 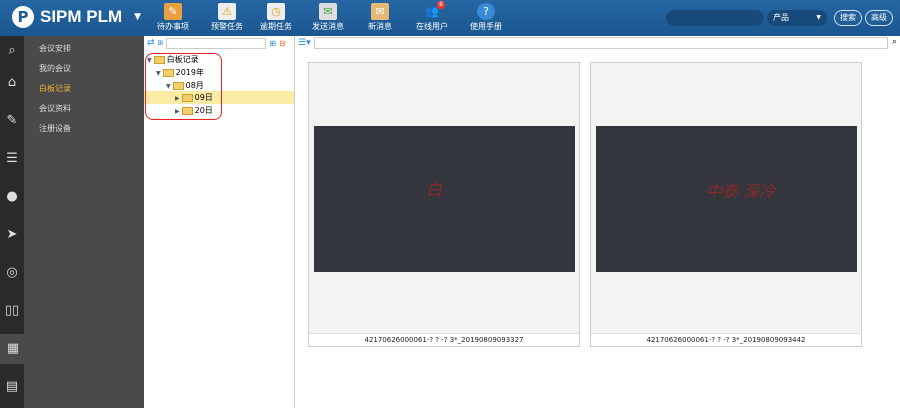 I want to click on whiteboard-caption: 42170626000061-? ? -? 3*_20190809093442, so click(x=726, y=339).